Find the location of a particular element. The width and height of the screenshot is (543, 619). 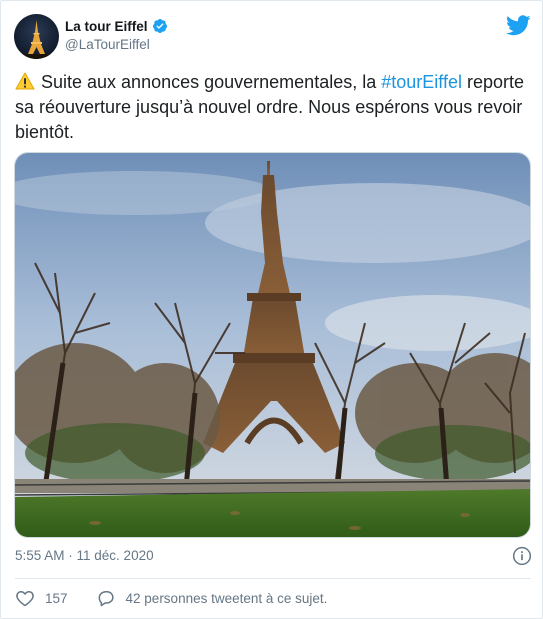

tweet-timestamp: 5:55 AM · 11 déc. 2020 is located at coordinates (84, 555).